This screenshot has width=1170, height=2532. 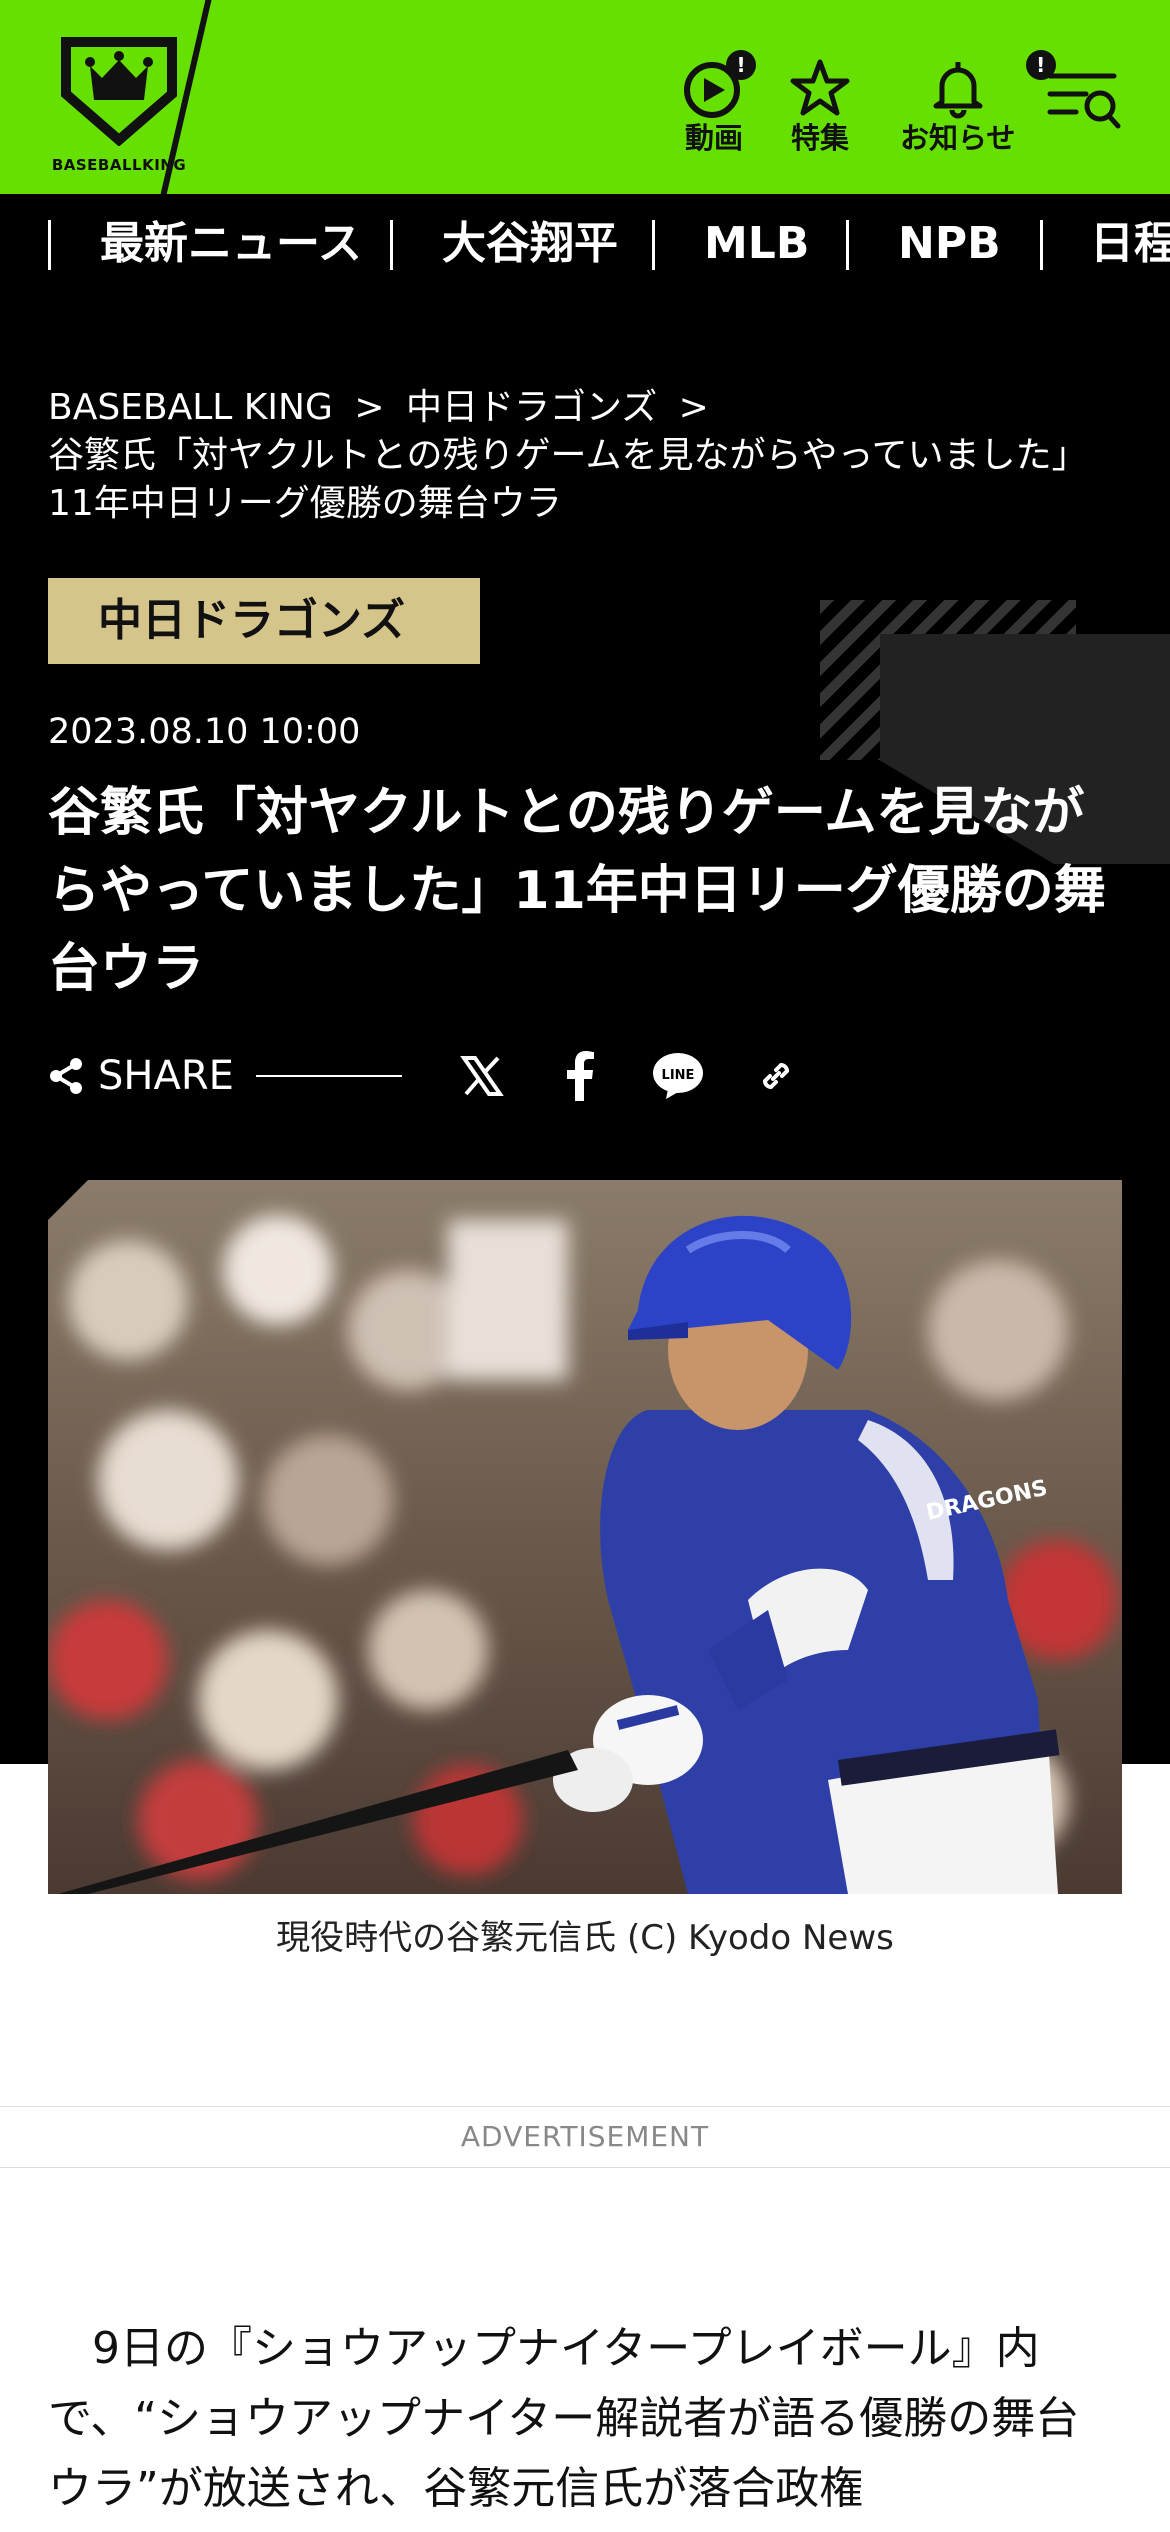 What do you see at coordinates (328, 1076) in the screenshot?
I see `share-divider` at bounding box center [328, 1076].